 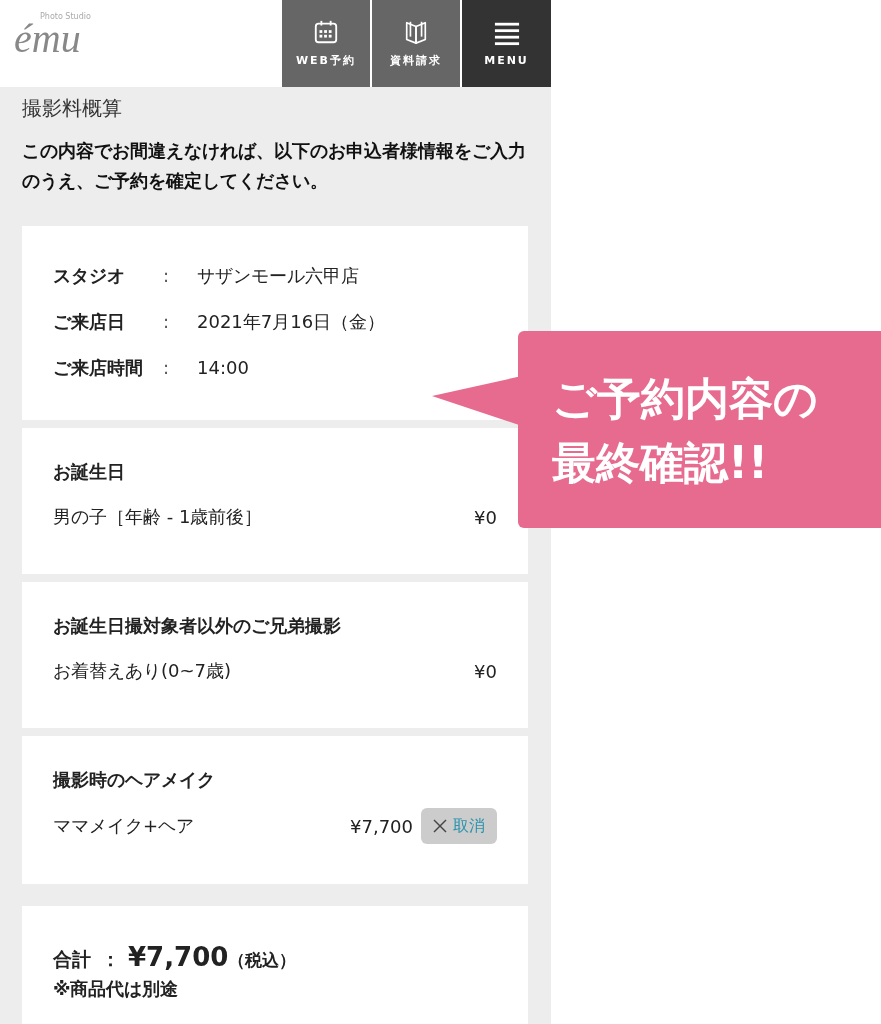 I want to click on calendar-icon, so click(x=326, y=32).